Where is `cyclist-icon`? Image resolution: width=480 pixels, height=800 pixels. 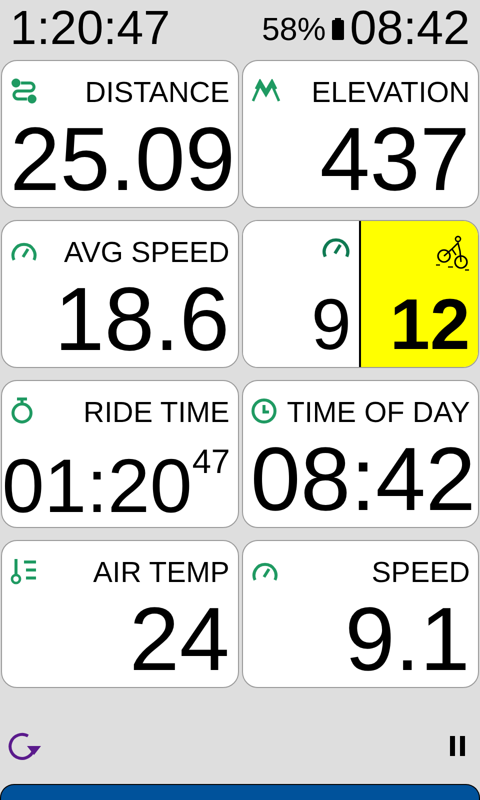
cyclist-icon is located at coordinates (452, 253).